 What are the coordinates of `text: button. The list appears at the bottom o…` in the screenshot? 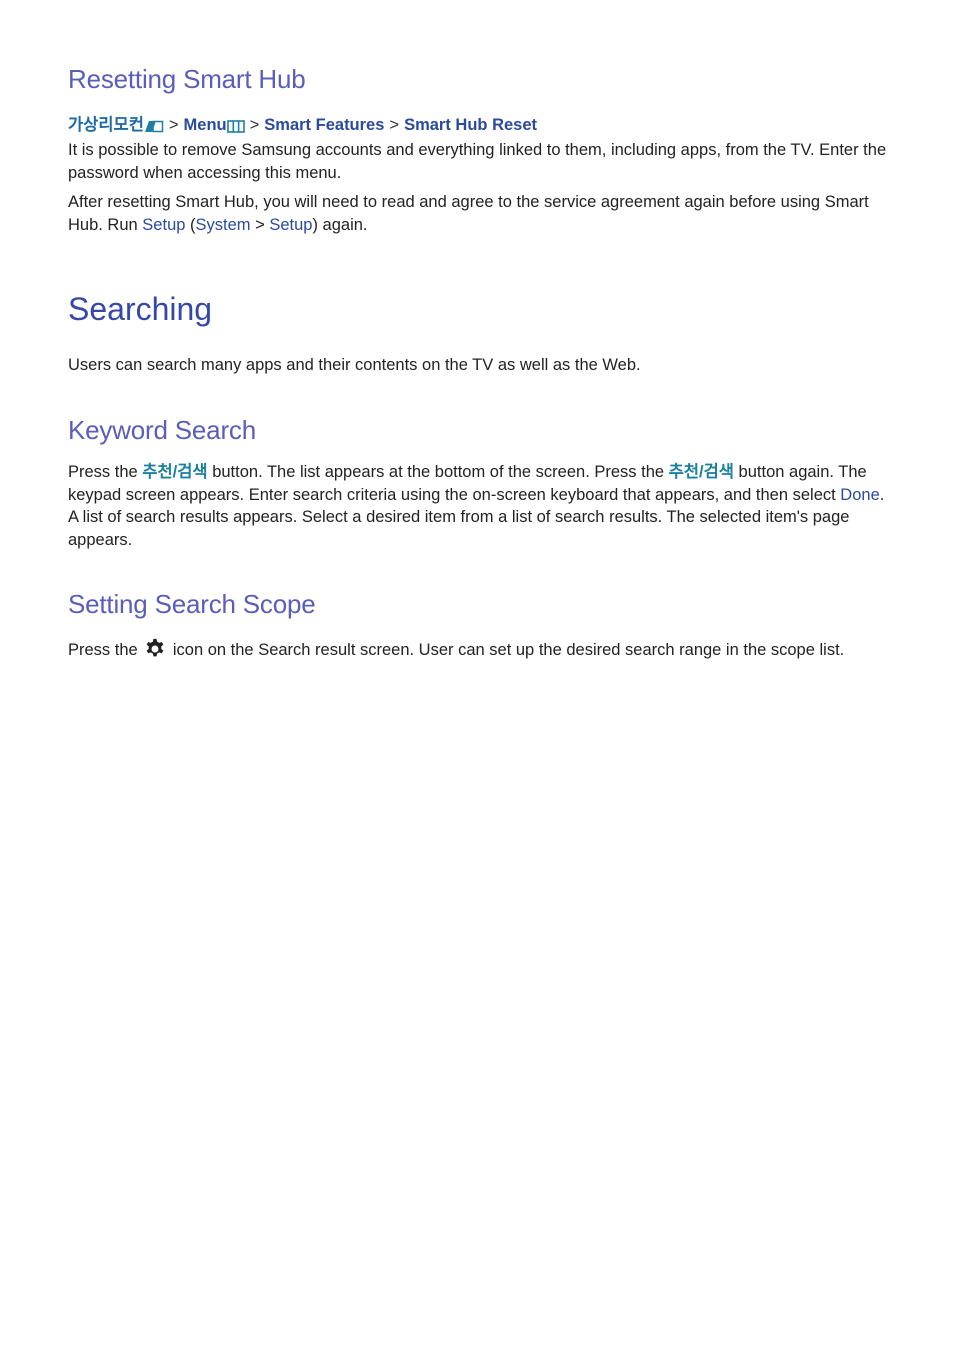 It's located at (438, 472).